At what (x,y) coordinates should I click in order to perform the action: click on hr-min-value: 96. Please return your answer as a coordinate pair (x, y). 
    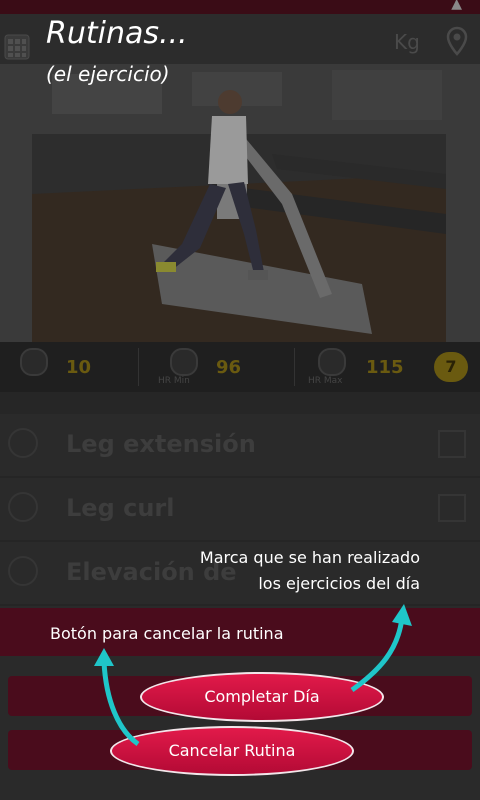
    Looking at the image, I should click on (229, 367).